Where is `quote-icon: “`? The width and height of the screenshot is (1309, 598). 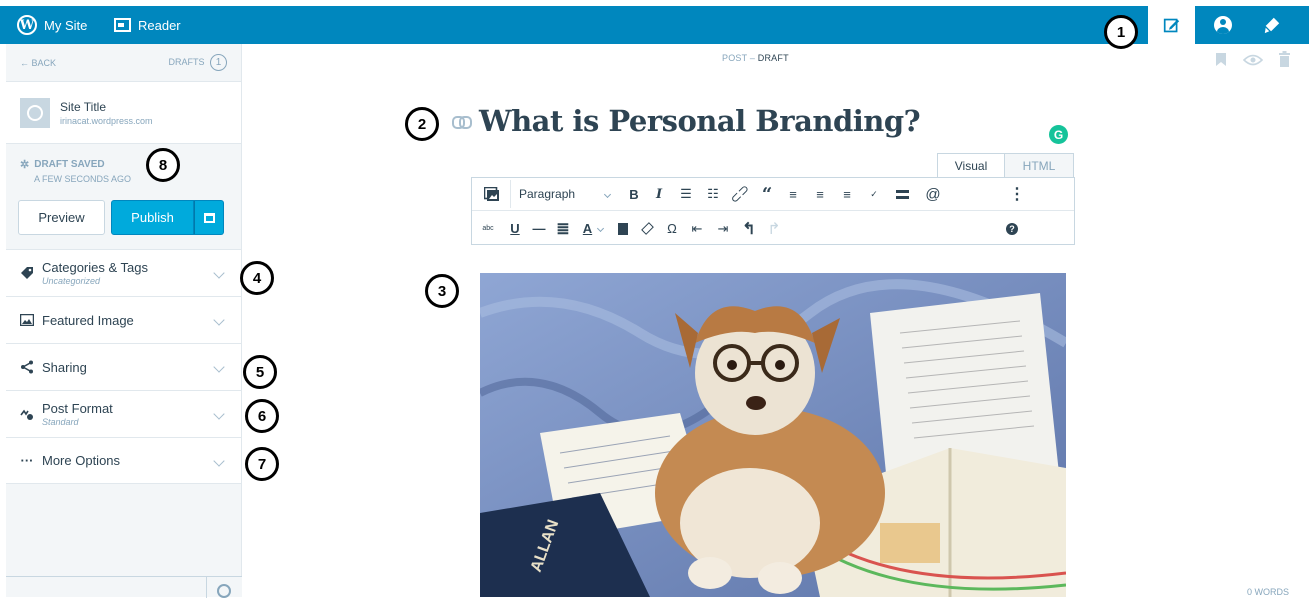 quote-icon: “ is located at coordinates (767, 194).